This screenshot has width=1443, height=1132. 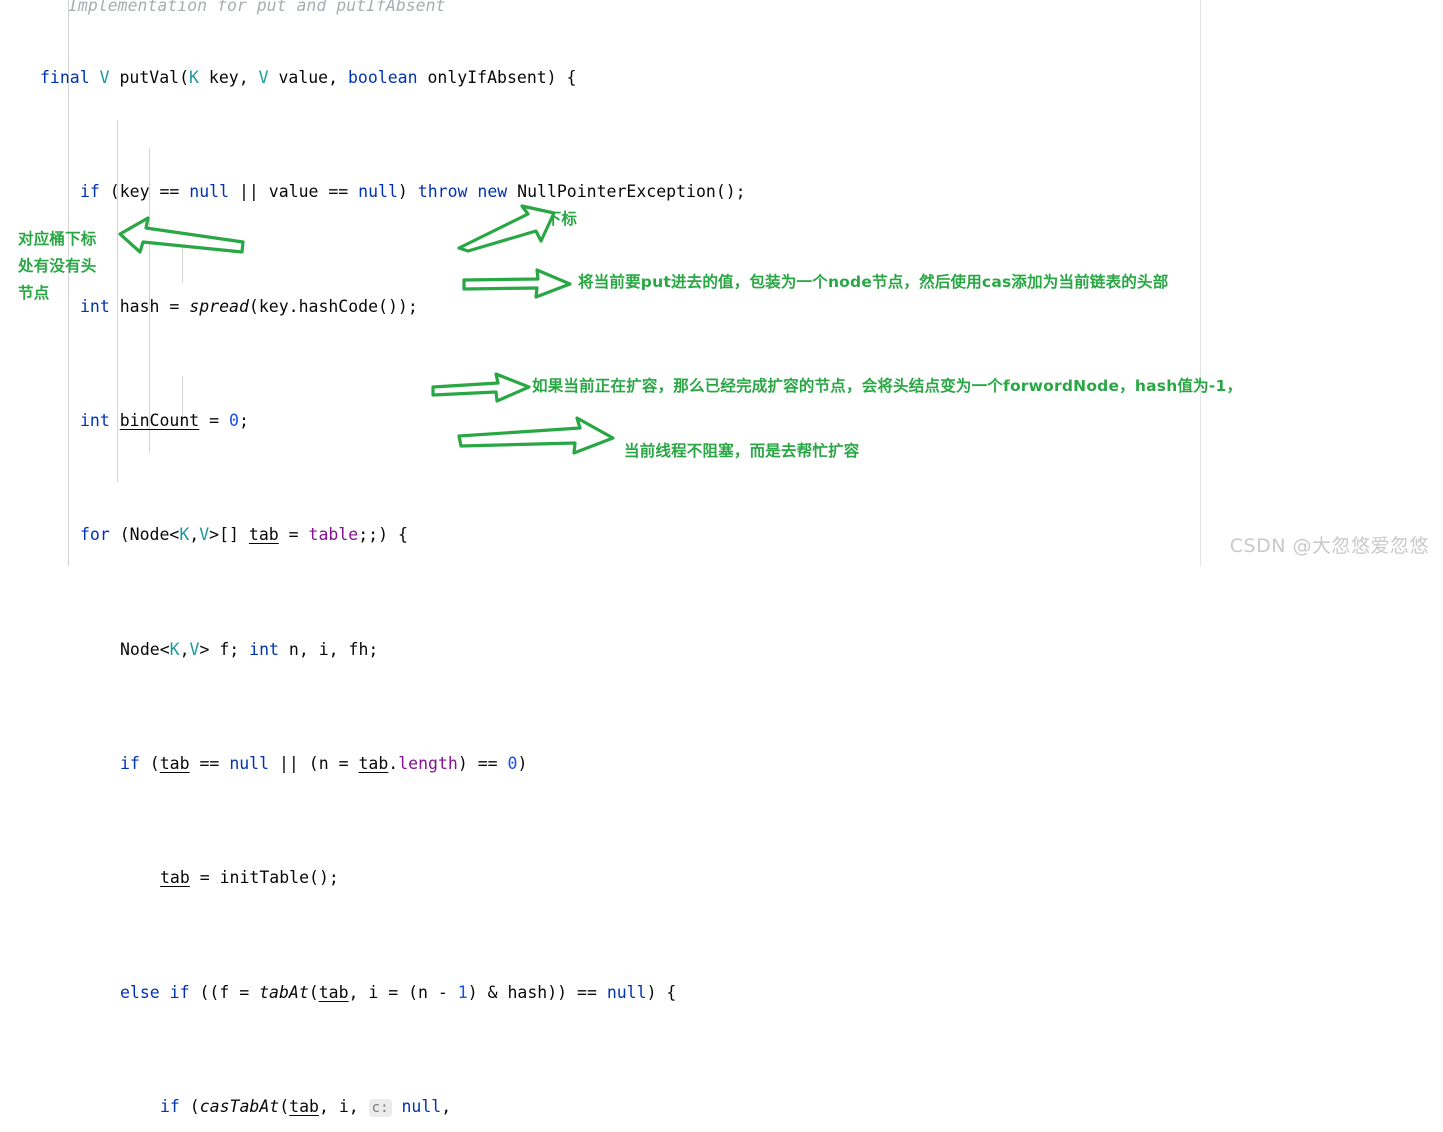 I want to click on param-hint-c: c:, so click(x=380, y=1108).